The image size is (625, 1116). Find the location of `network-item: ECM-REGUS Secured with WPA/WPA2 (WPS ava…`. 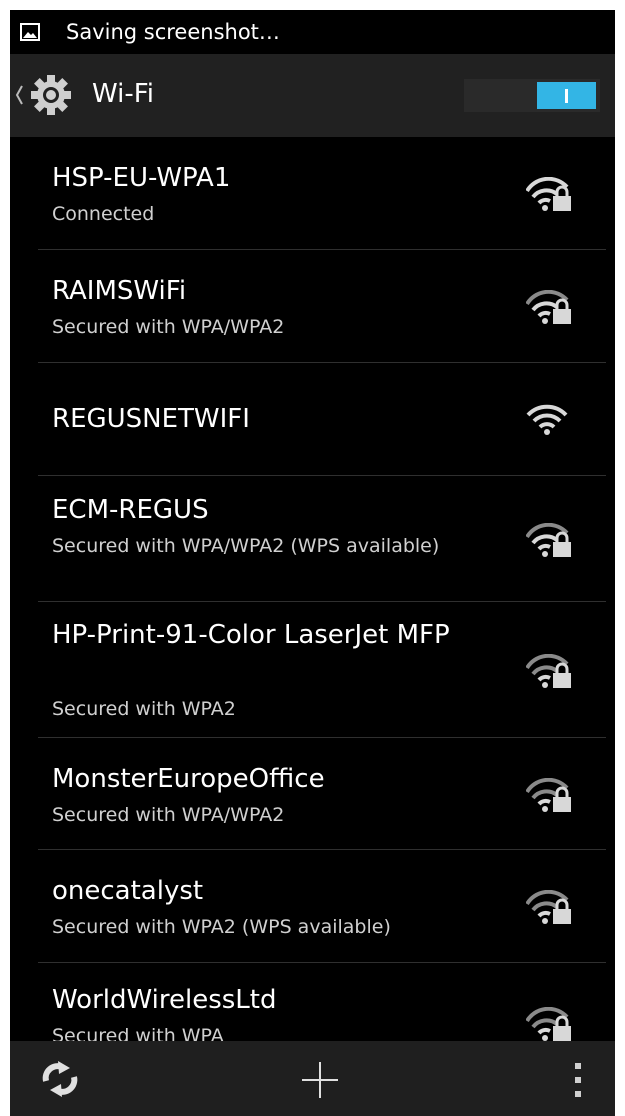

network-item: ECM-REGUS Secured with WPA/WPA2 (WPS ava… is located at coordinates (312, 539).